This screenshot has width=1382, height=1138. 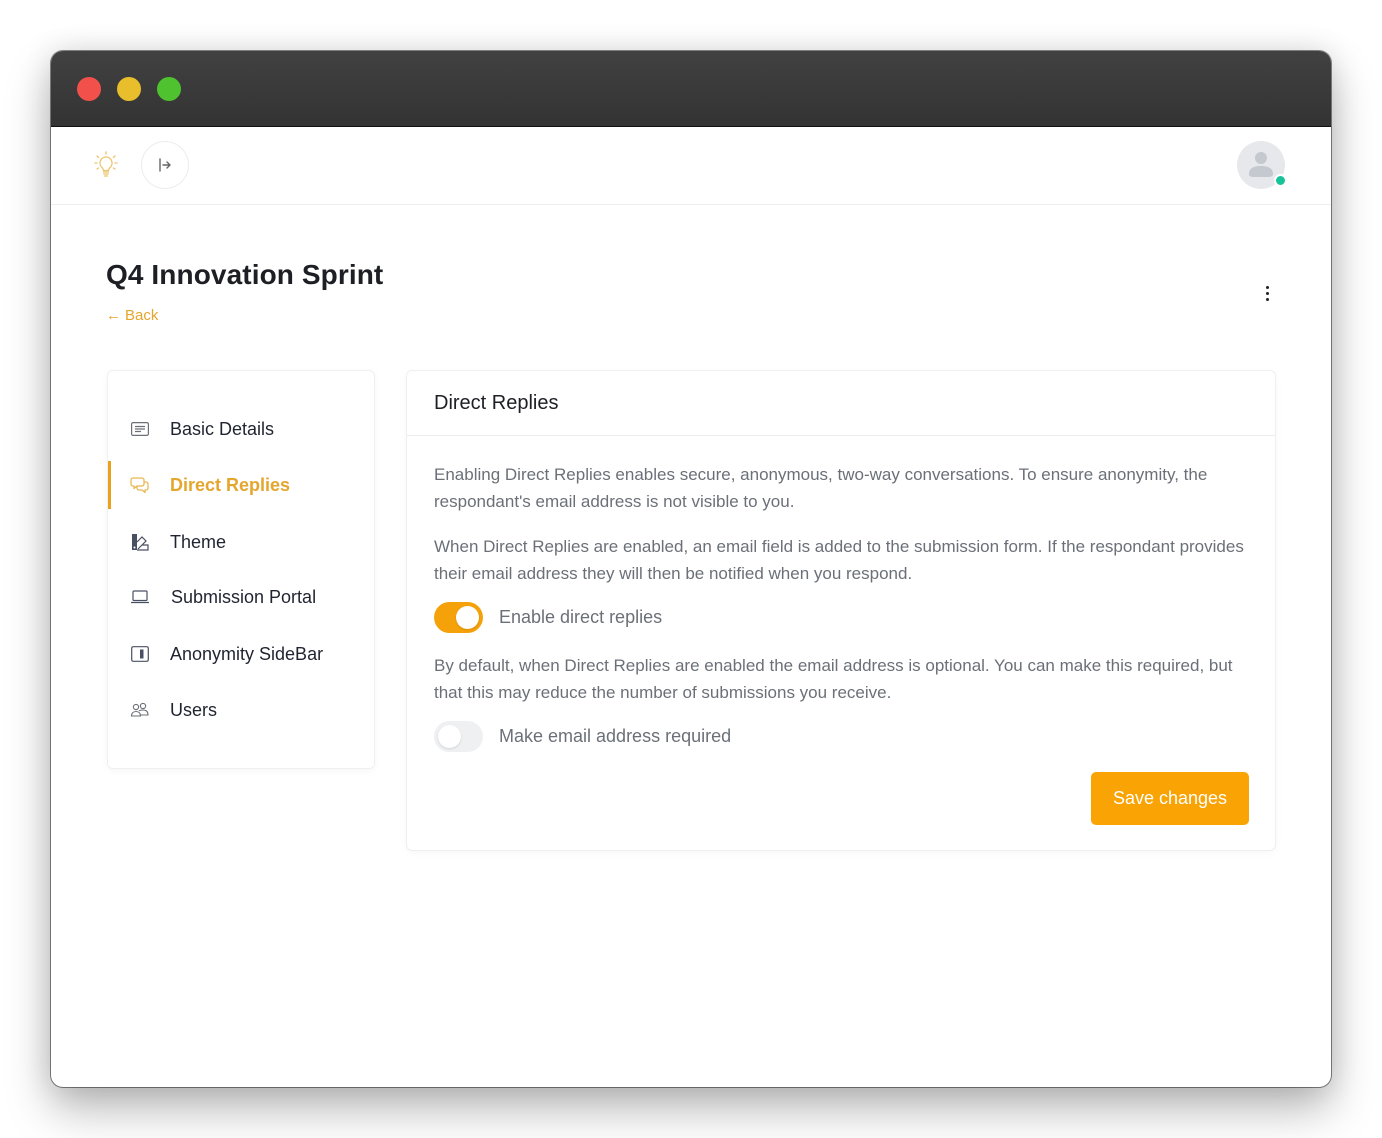 What do you see at coordinates (140, 485) in the screenshot?
I see `chat-bubbles-icon` at bounding box center [140, 485].